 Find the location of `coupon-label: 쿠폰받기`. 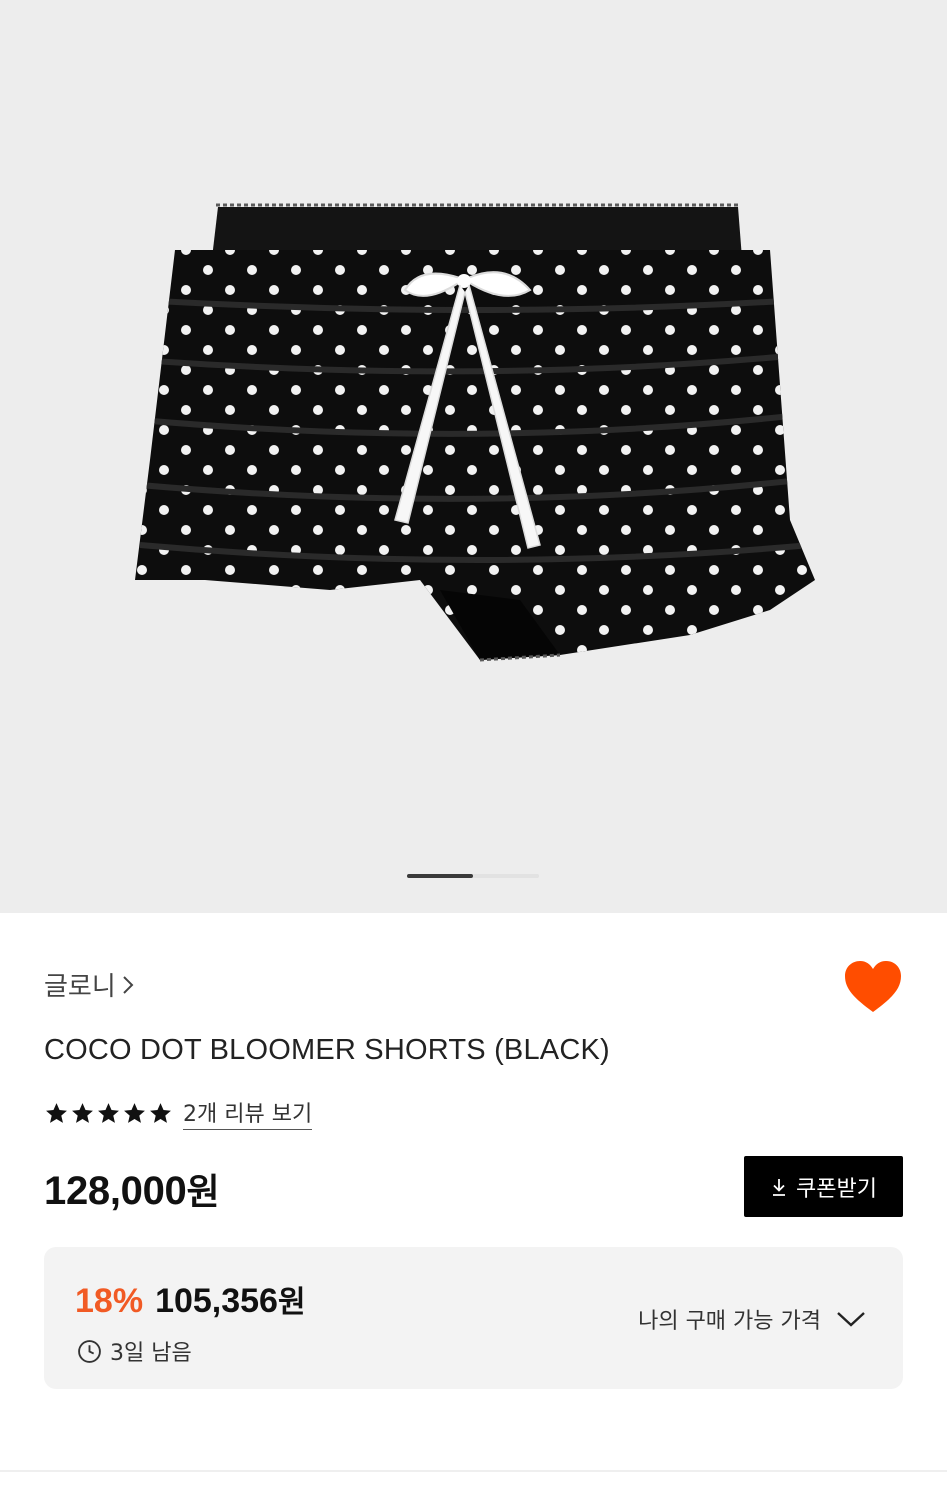

coupon-label: 쿠폰받기 is located at coordinates (836, 1189).